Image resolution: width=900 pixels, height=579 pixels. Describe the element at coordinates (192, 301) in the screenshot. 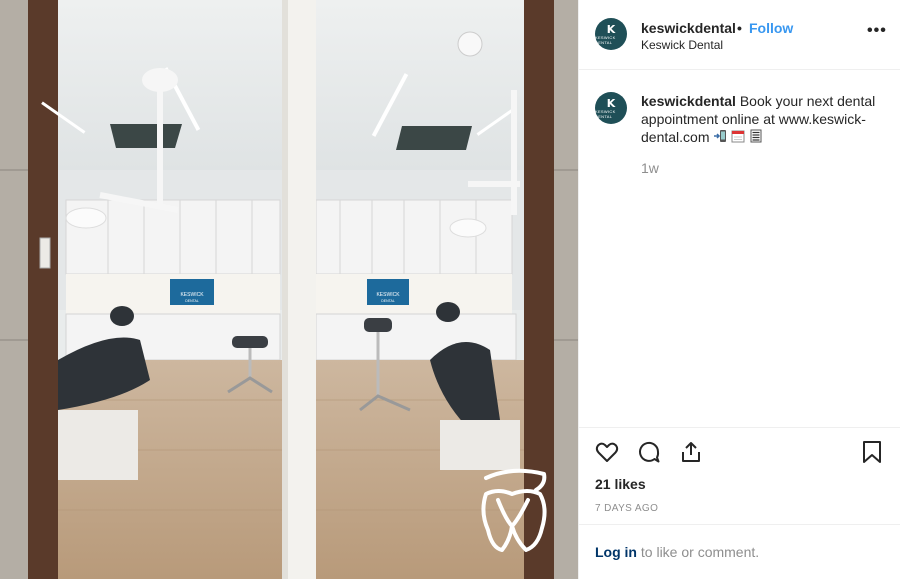

I see `monitor-sub-left: DENTAL` at that location.